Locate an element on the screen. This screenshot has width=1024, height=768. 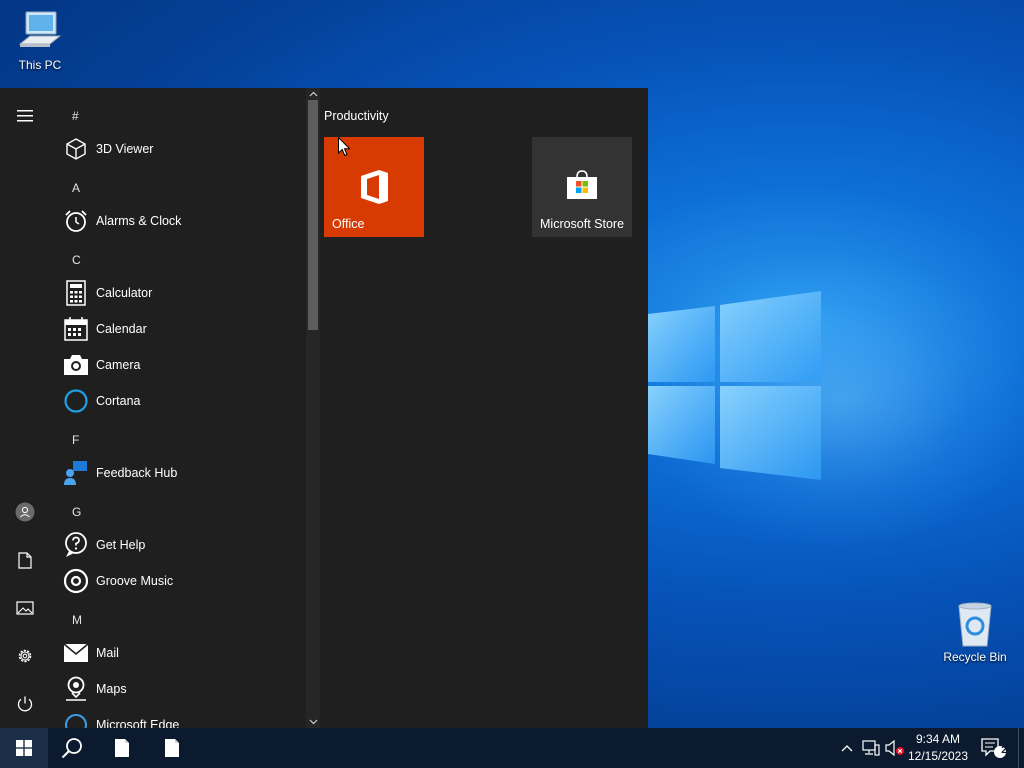
show-desktop-button is located at coordinates (1021, 748).